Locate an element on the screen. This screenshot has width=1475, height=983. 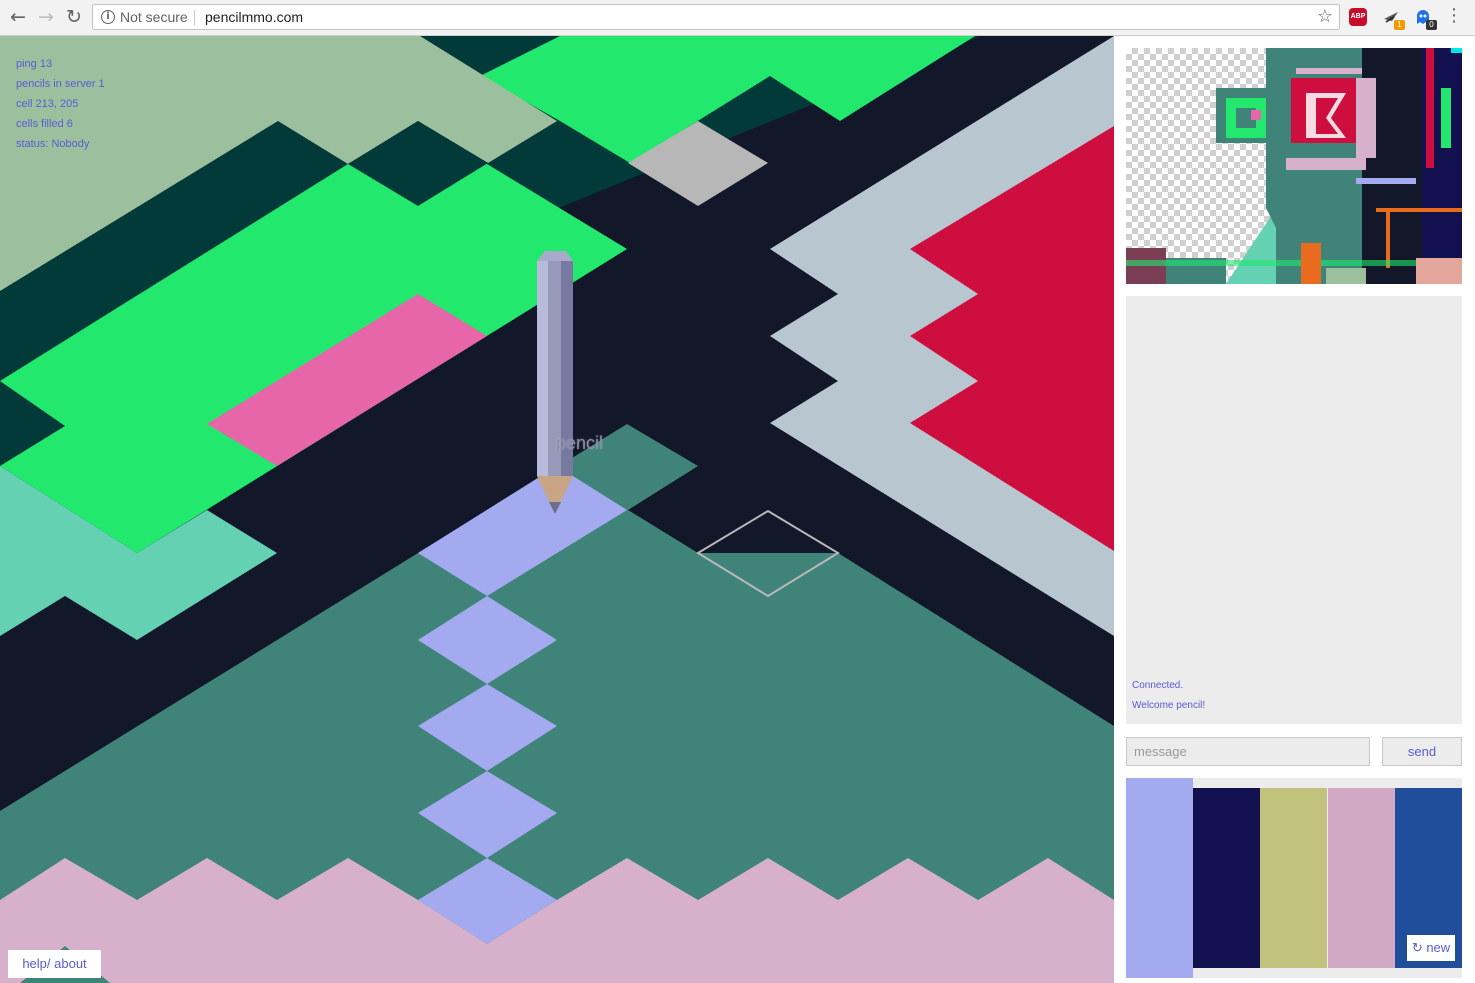
url-text: pencilmmo.com is located at coordinates (254, 17).